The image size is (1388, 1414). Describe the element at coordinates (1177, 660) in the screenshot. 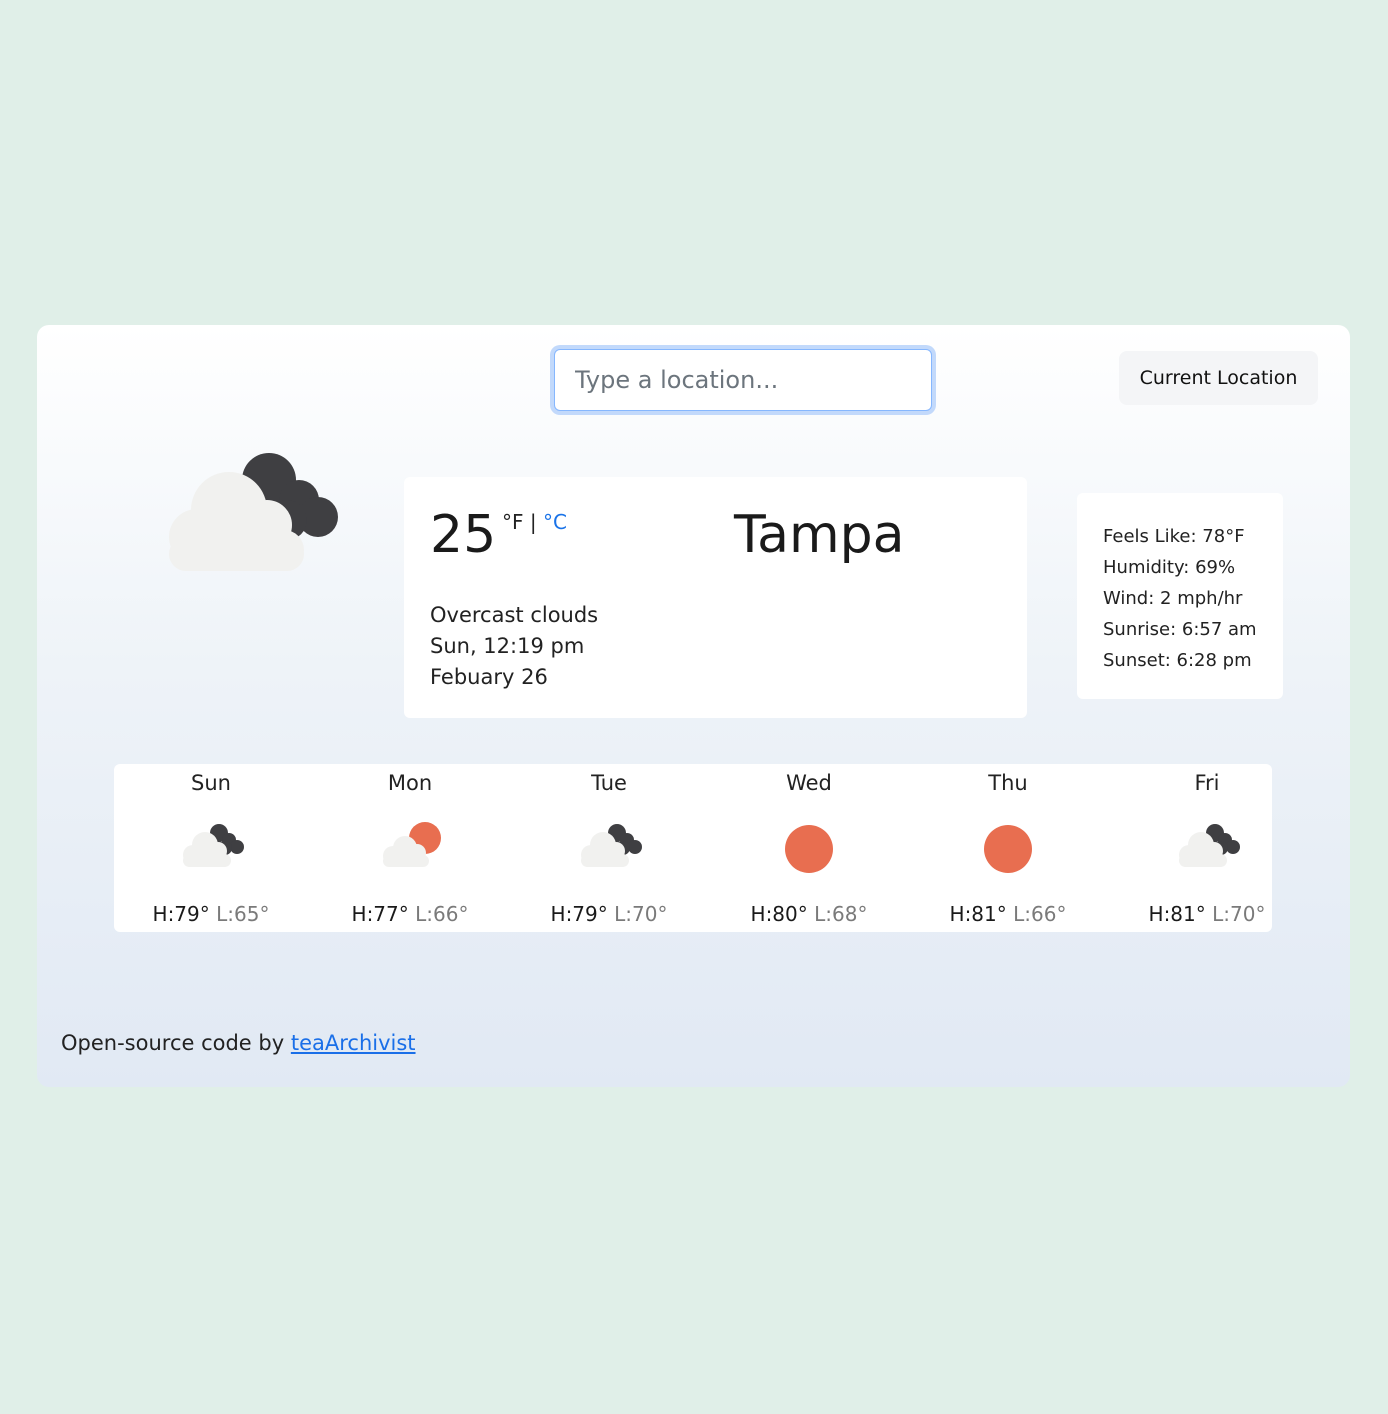

I see `sunset: Sunset: 6:28 pm` at that location.